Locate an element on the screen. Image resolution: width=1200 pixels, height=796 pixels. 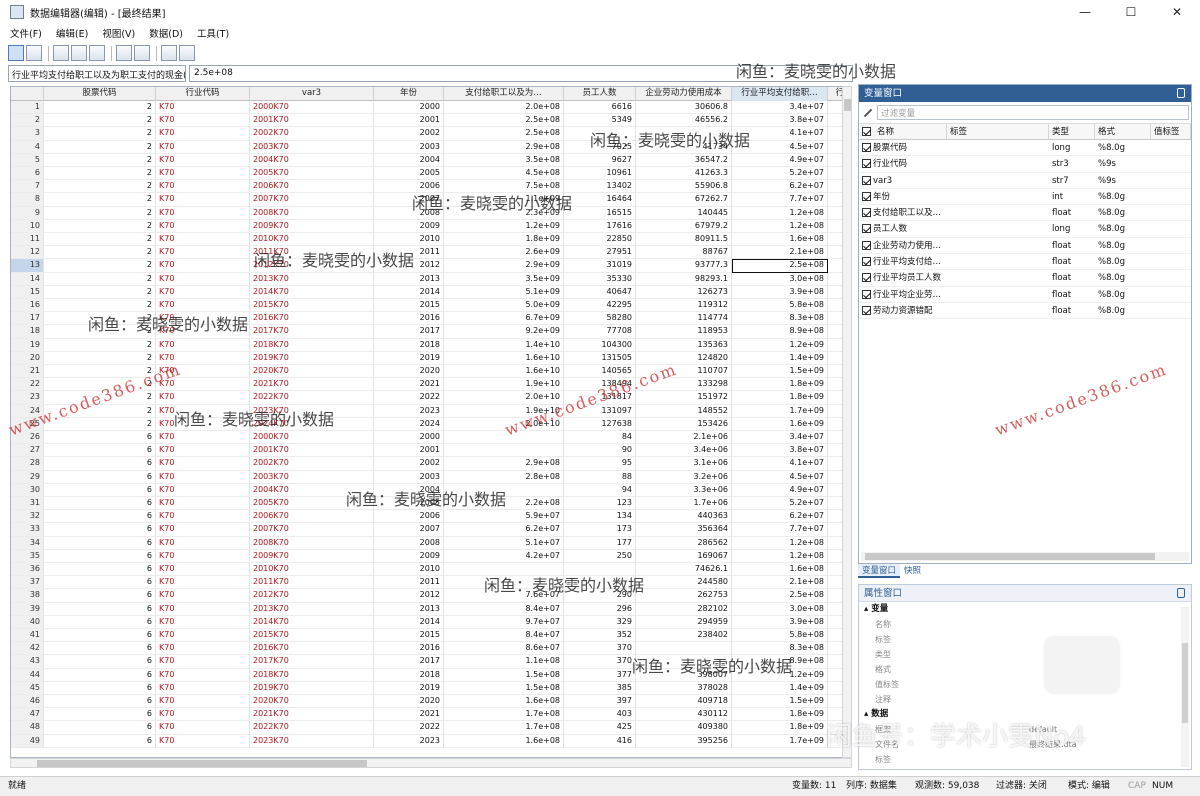
grid-cell: 90 is located at coordinates (600, 451).